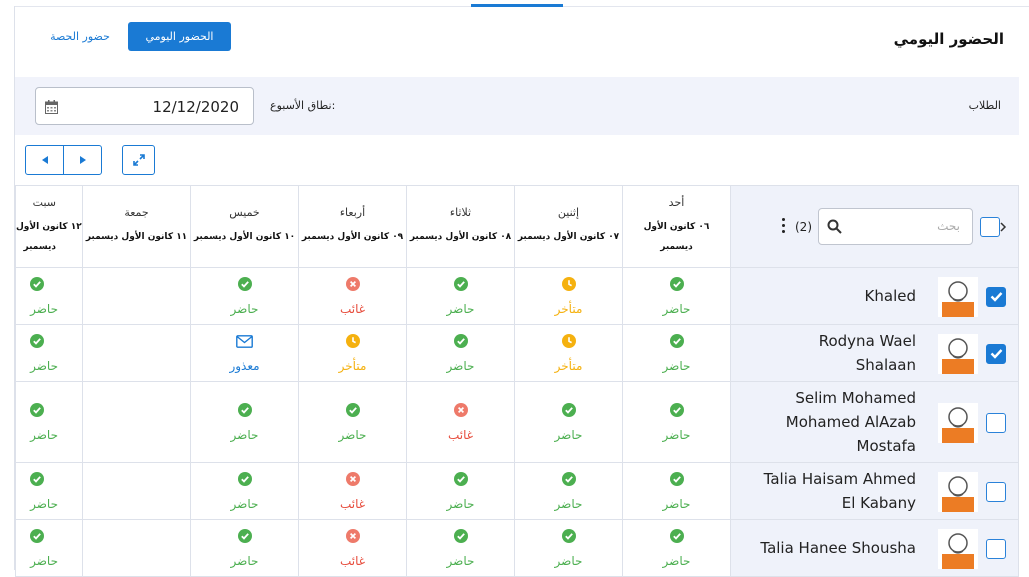  I want to click on status-label: معذور, so click(244, 366).